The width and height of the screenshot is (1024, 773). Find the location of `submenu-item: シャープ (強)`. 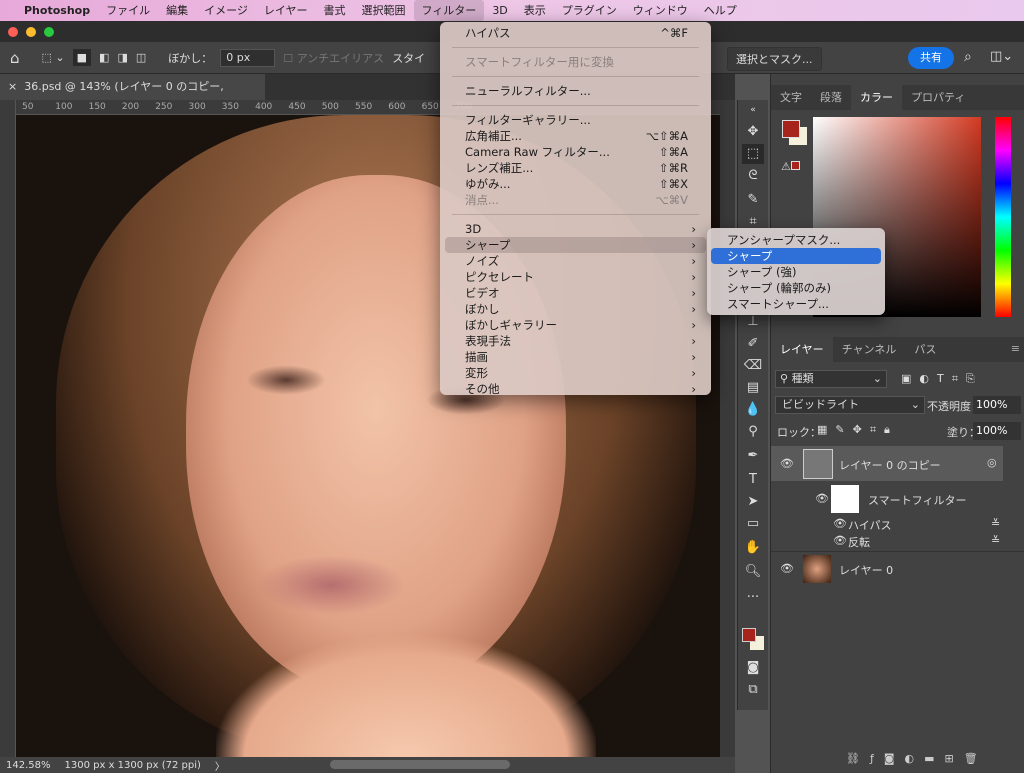

submenu-item: シャープ (強) is located at coordinates (796, 272).